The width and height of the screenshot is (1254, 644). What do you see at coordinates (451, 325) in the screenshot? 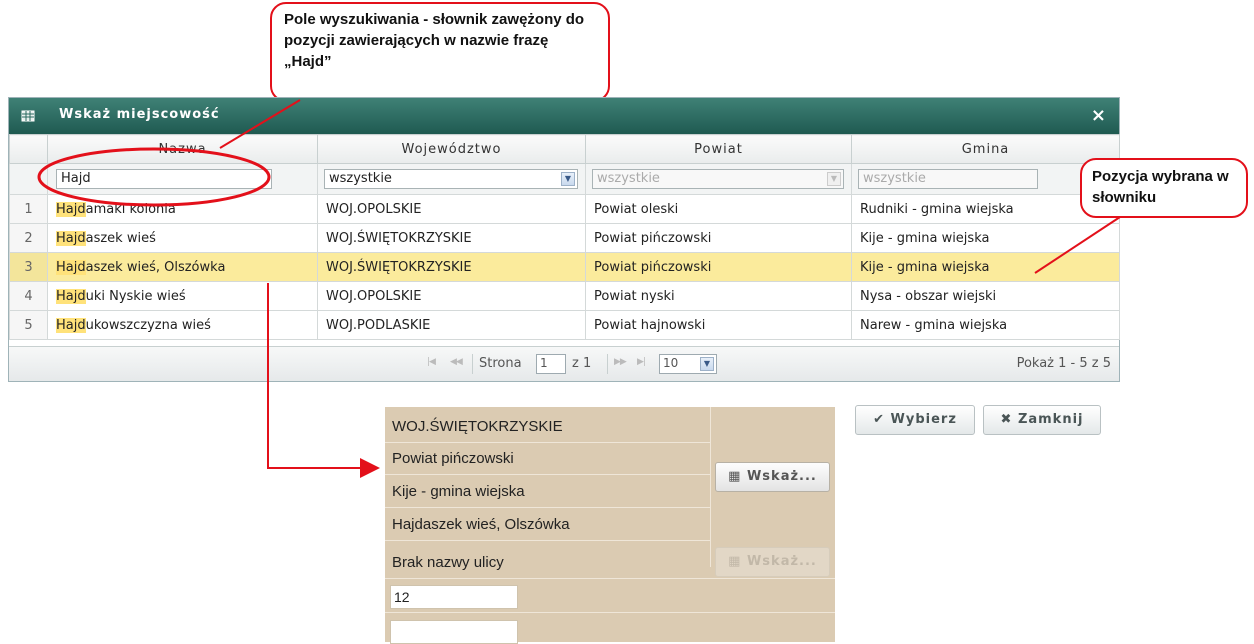
I see `cell-wojewodztwo: WOJ.PODLASKIE` at bounding box center [451, 325].